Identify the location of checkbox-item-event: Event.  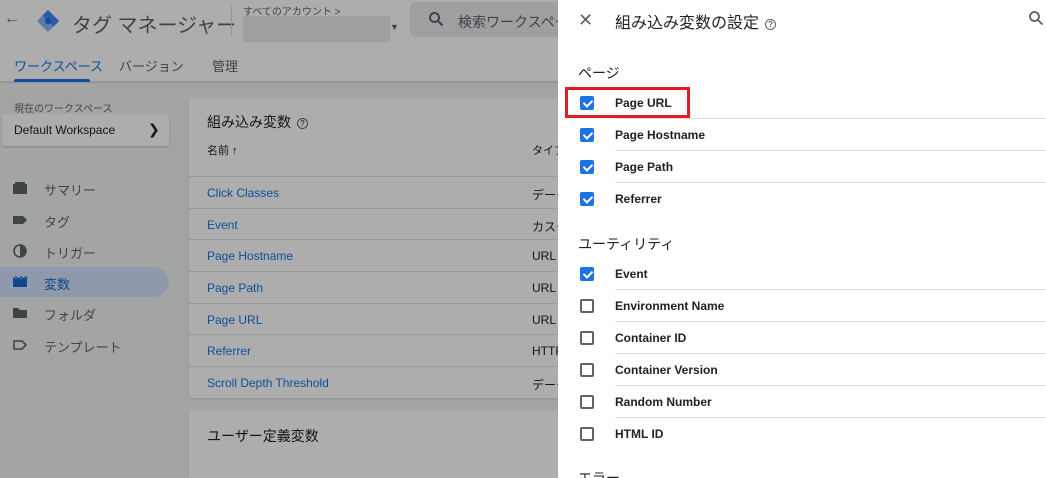
(802, 274).